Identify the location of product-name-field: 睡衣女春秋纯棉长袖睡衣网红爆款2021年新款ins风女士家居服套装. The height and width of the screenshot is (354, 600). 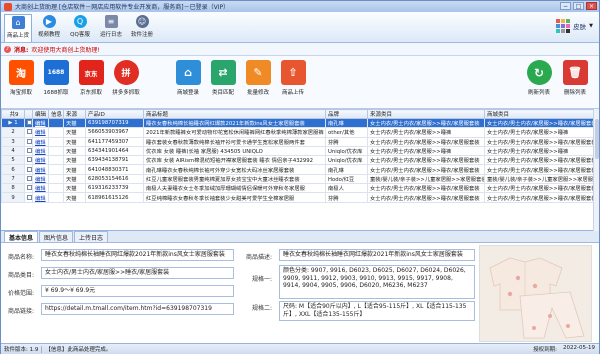
(137, 255).